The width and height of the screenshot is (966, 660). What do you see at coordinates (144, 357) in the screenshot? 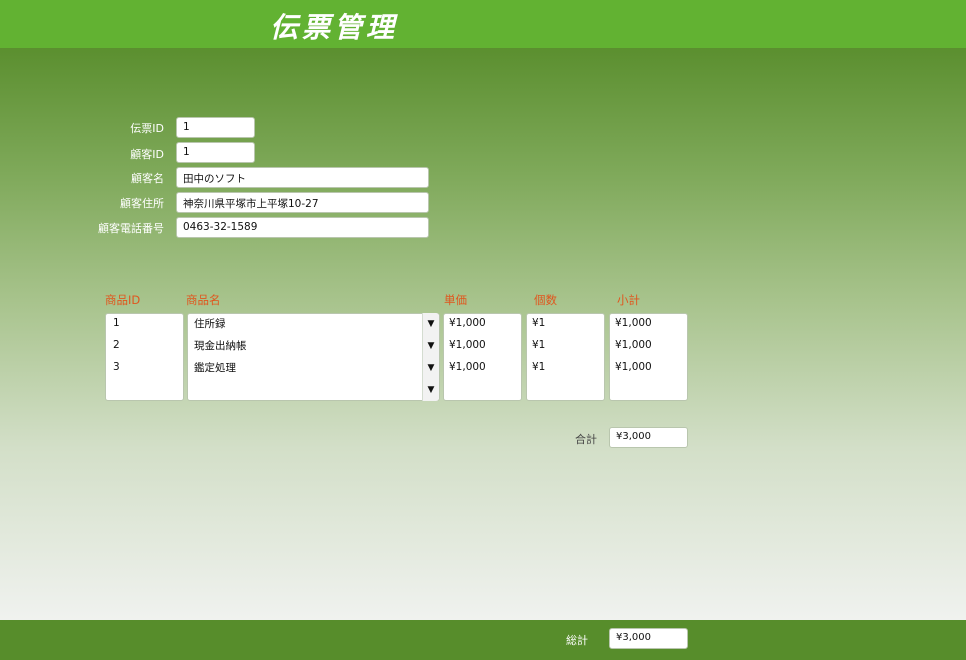
I see `product-id-list: 1 2 3` at bounding box center [144, 357].